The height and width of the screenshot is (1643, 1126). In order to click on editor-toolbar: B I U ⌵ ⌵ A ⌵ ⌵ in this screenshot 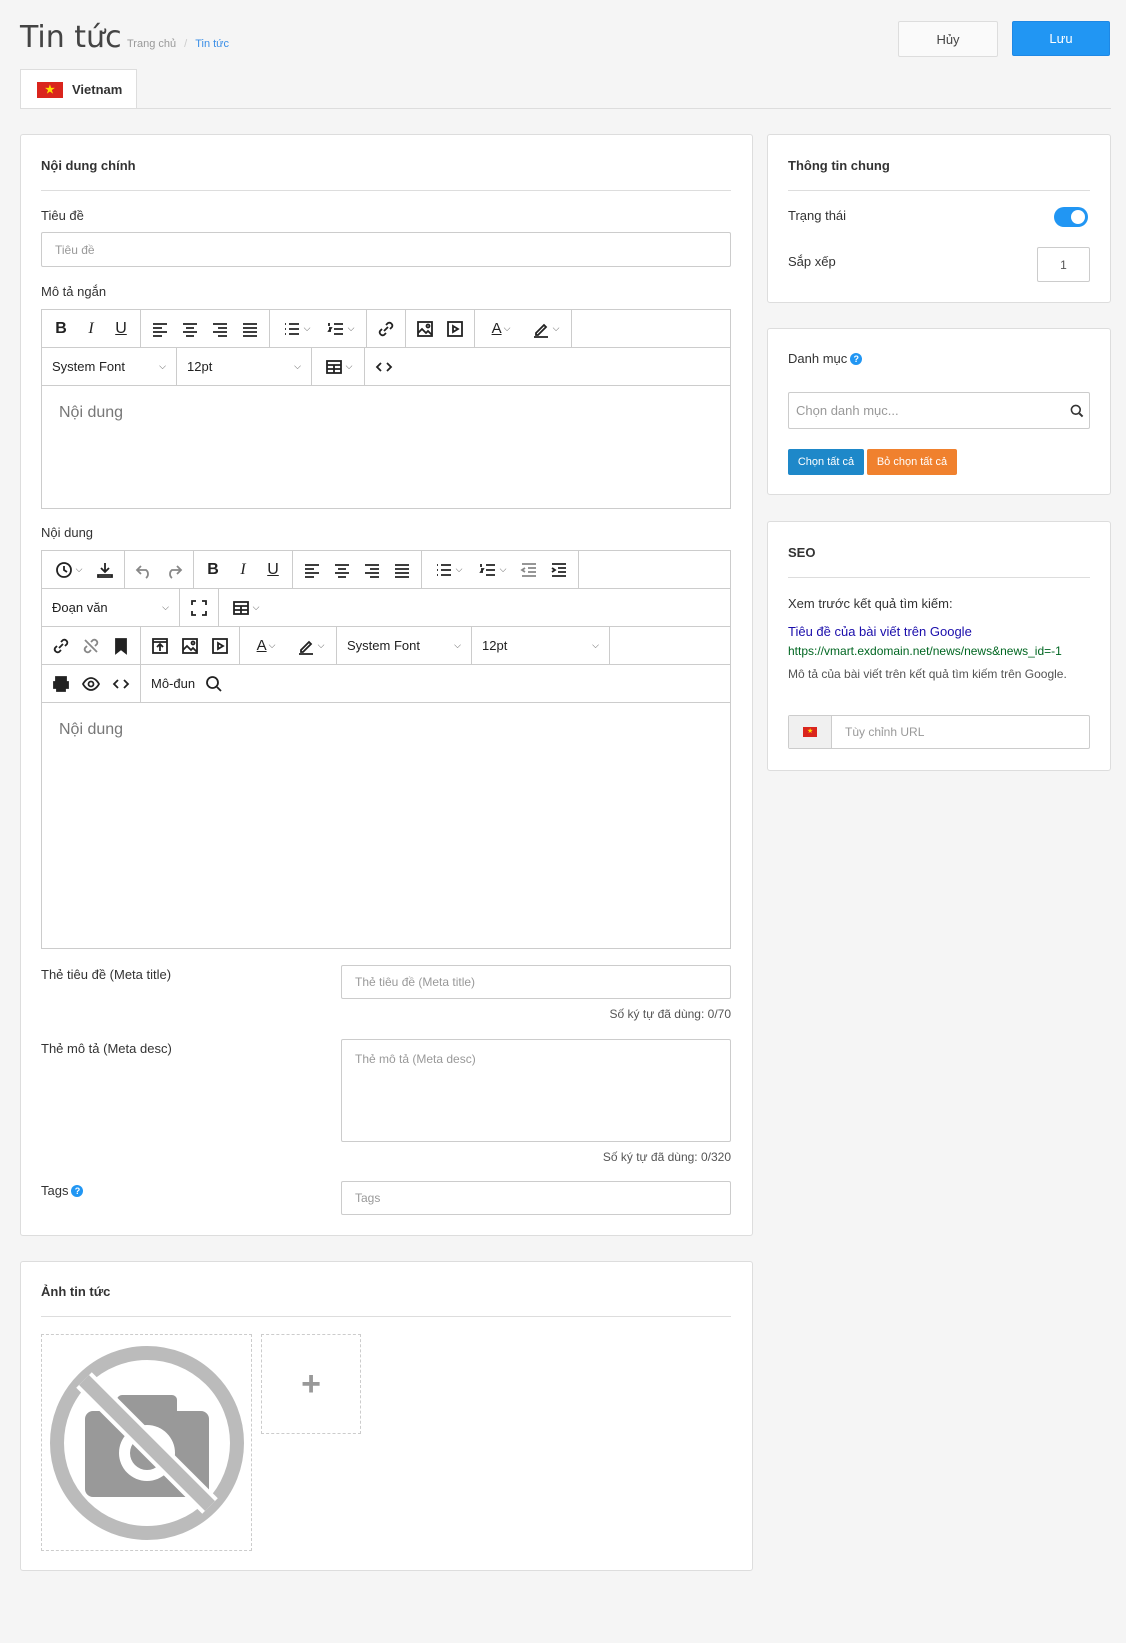, I will do `click(386, 329)`.